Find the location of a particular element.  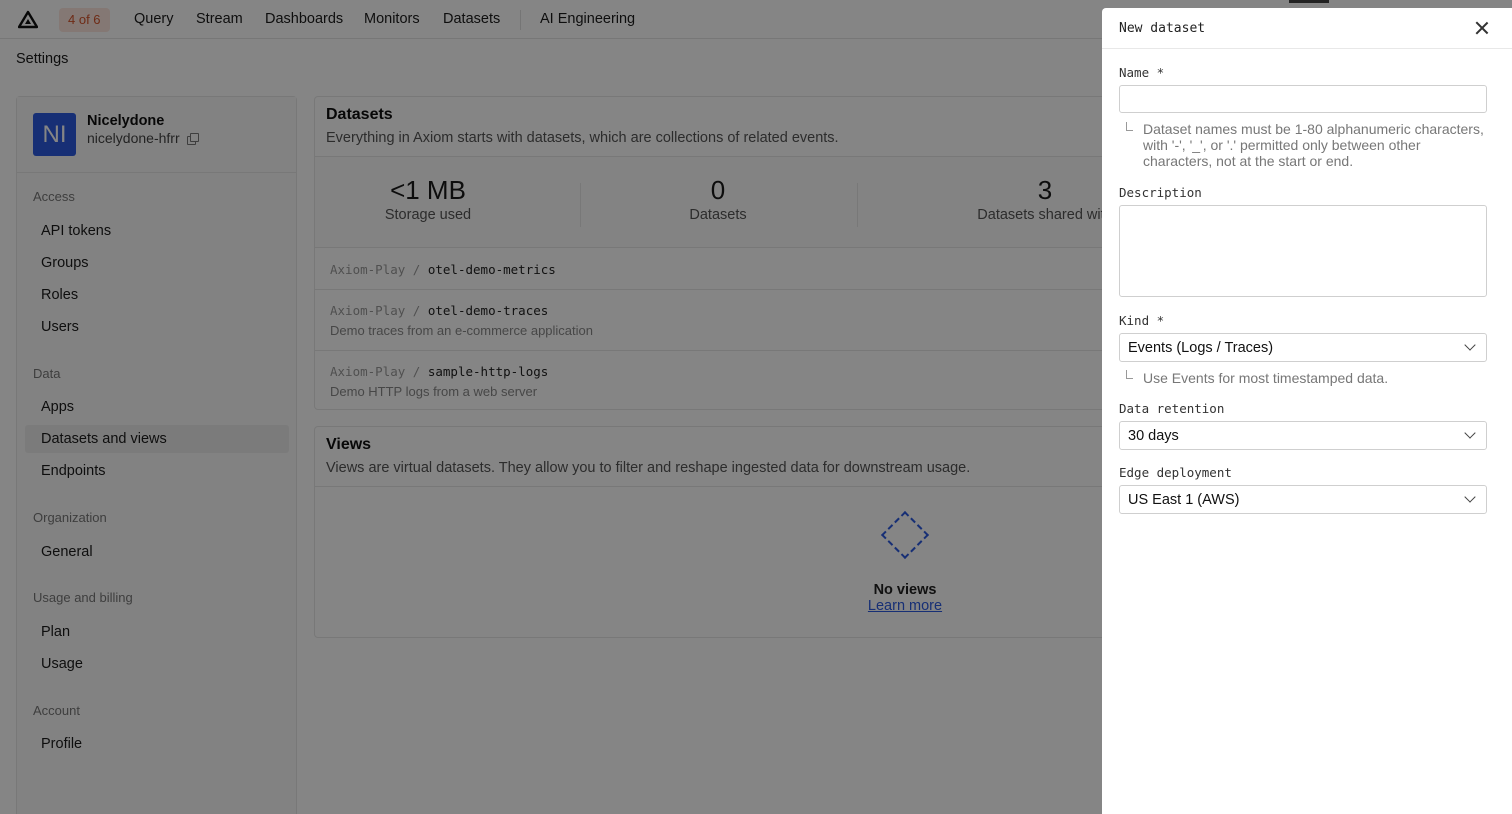

kind-select-value: Events (Logs / Traces) is located at coordinates (1201, 348).